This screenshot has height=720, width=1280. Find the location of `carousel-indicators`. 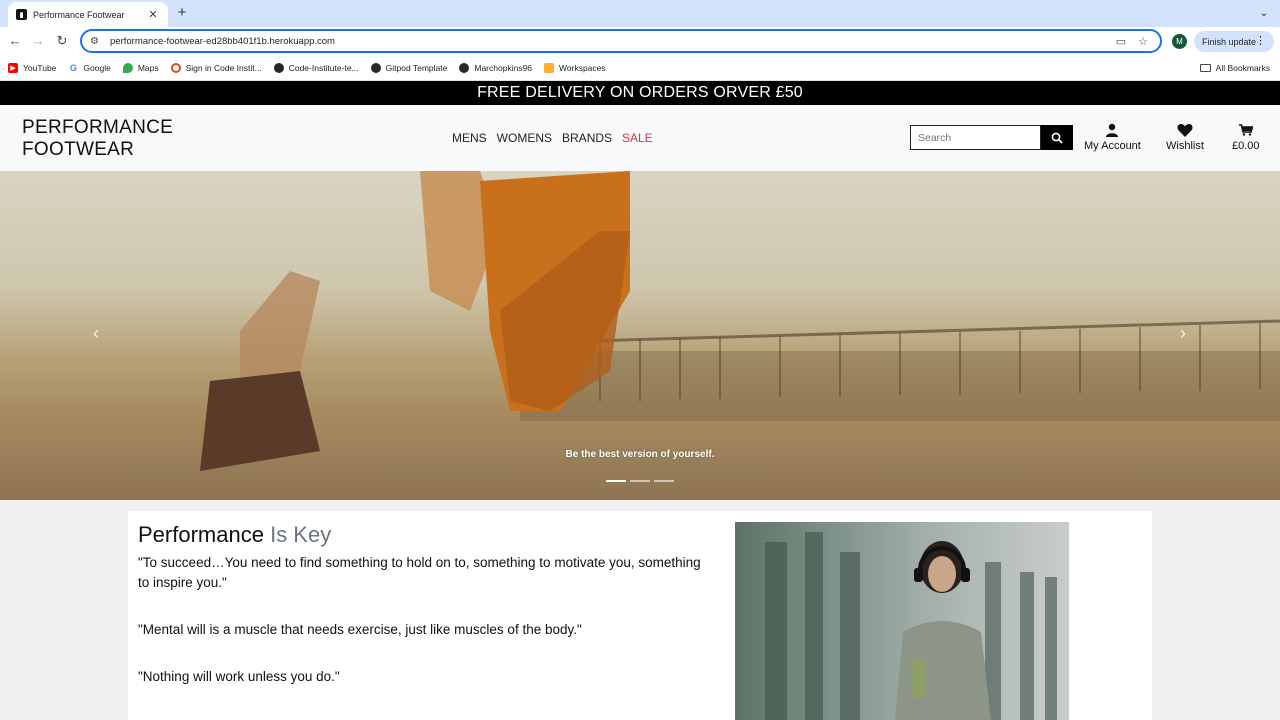

carousel-indicators is located at coordinates (642, 481).